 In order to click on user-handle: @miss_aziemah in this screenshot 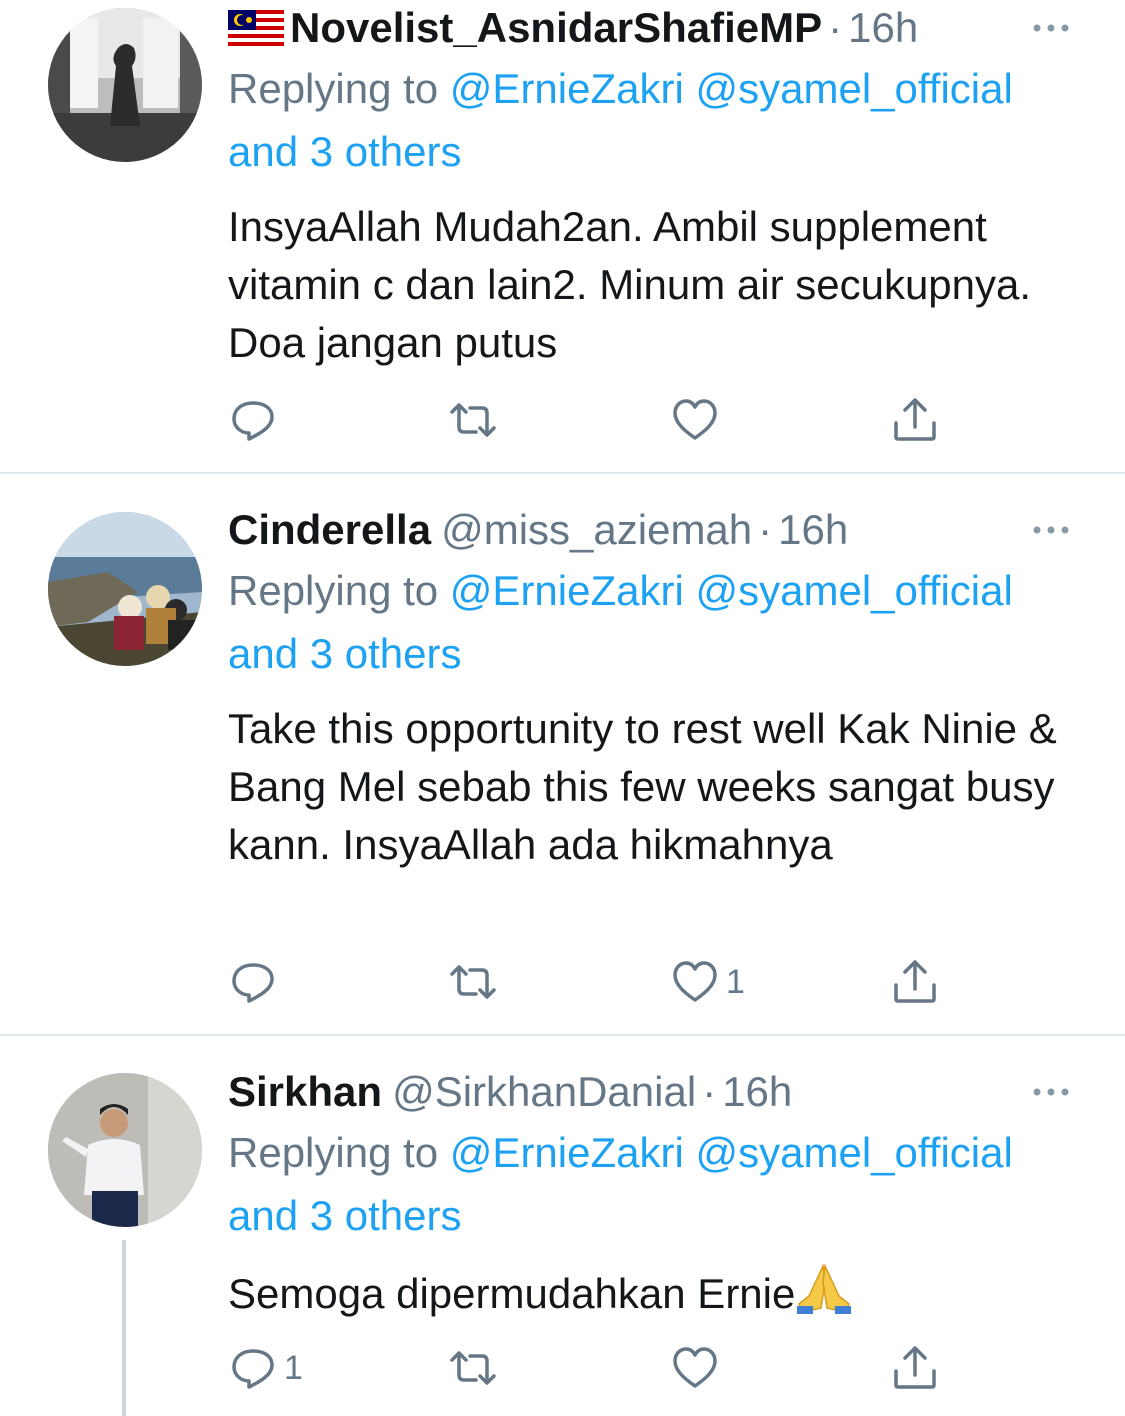, I will do `click(596, 529)`.